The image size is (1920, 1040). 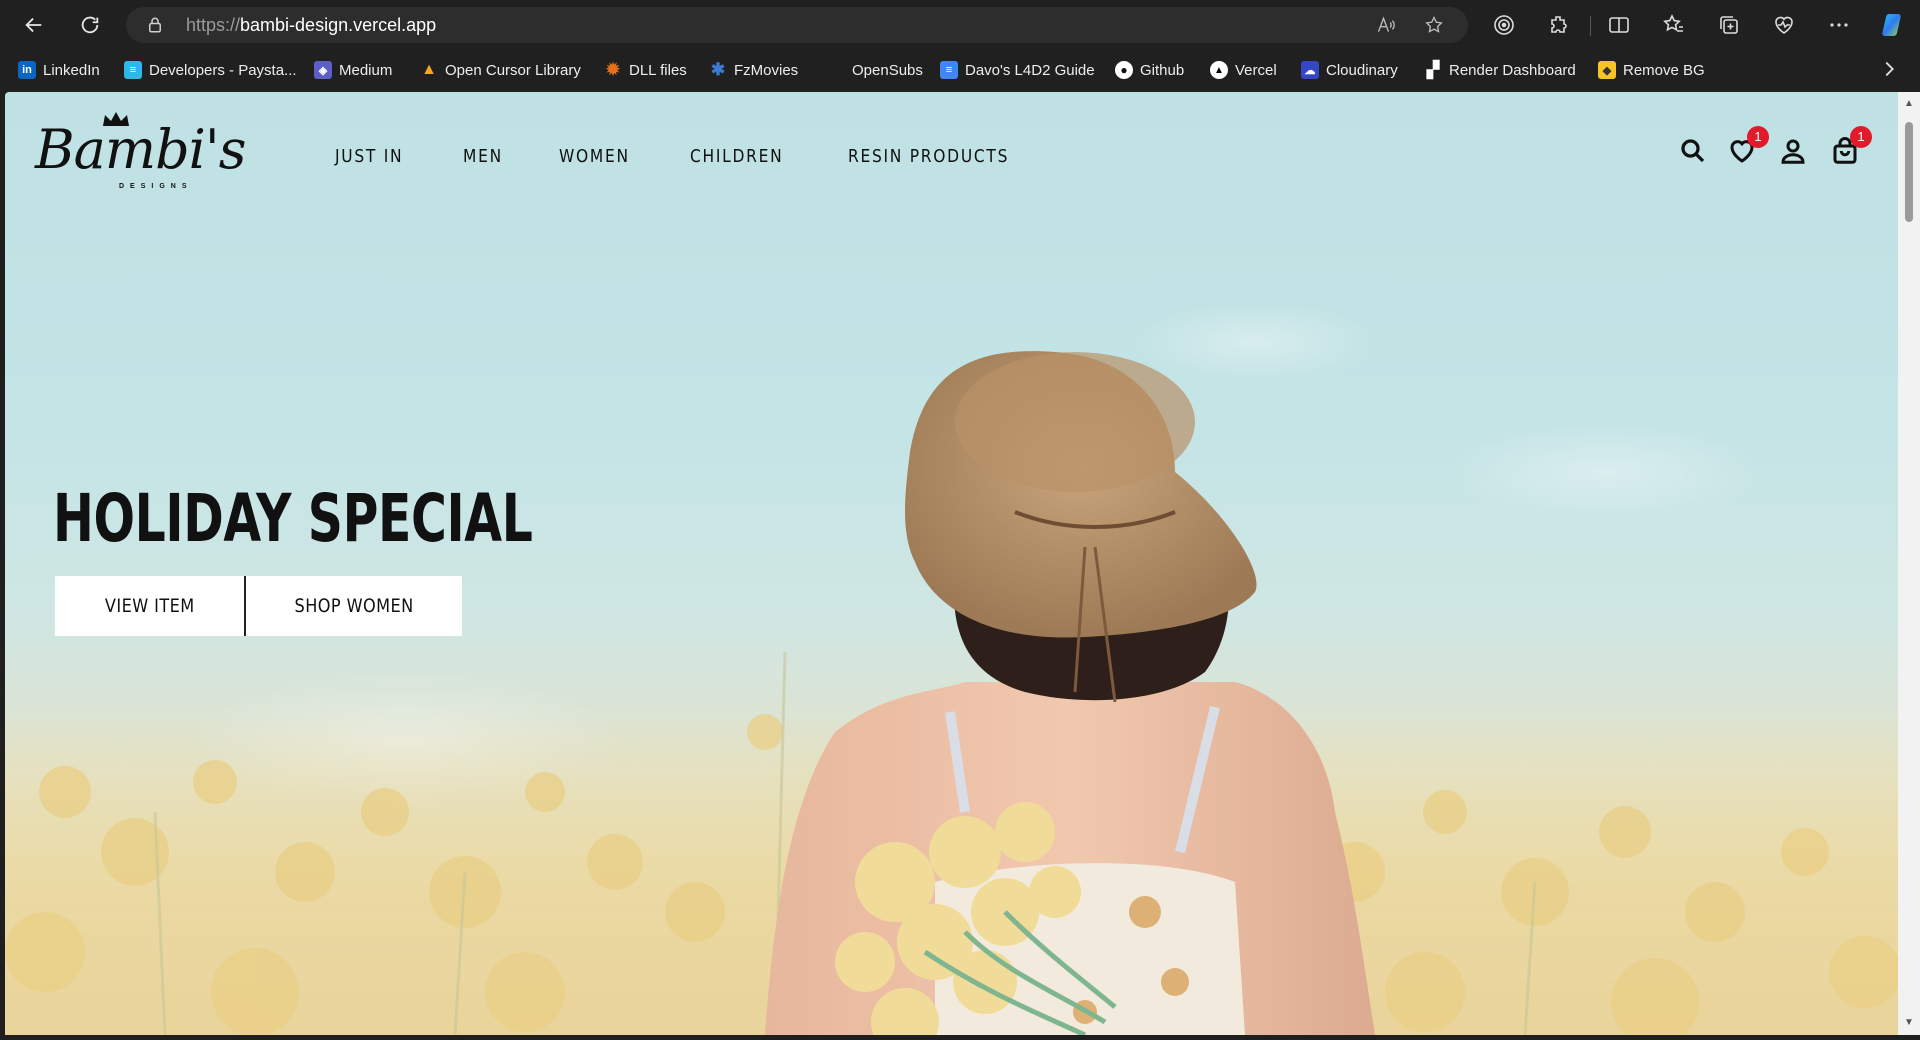 I want to click on bookmark-label: Render Dashboard, so click(x=1512, y=70).